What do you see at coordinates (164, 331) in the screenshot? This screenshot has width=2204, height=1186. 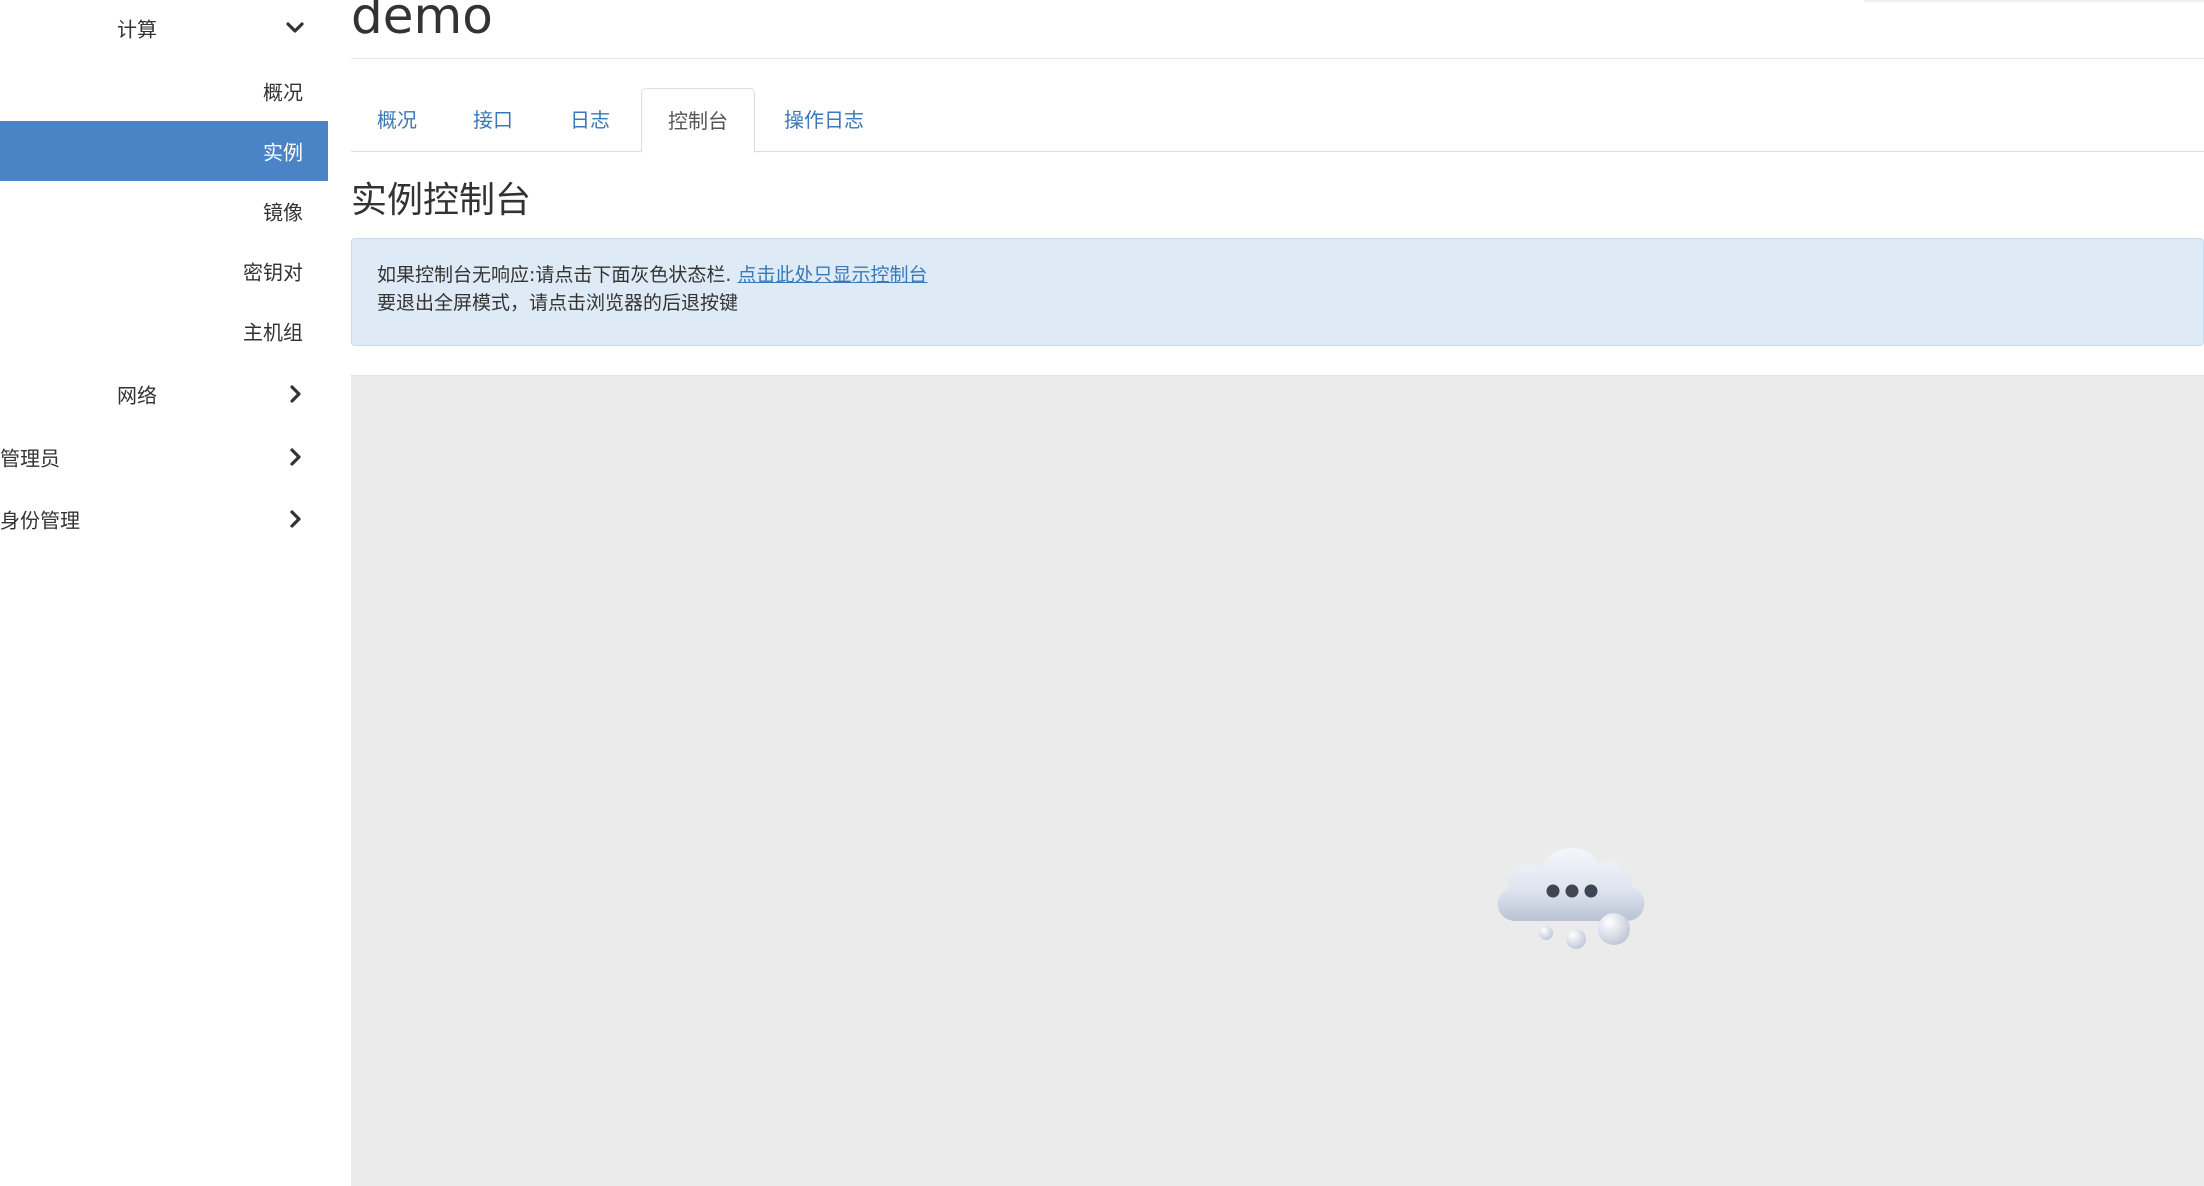 I see `sidebar-subitem-host-groups: 主机组` at bounding box center [164, 331].